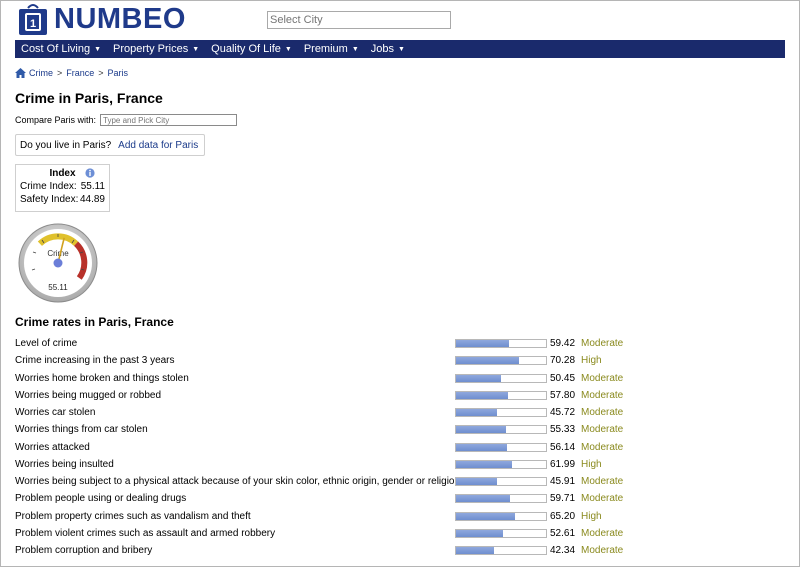 The width and height of the screenshot is (800, 567). I want to click on rate-label: Worries being mugged or robbed, so click(88, 395).